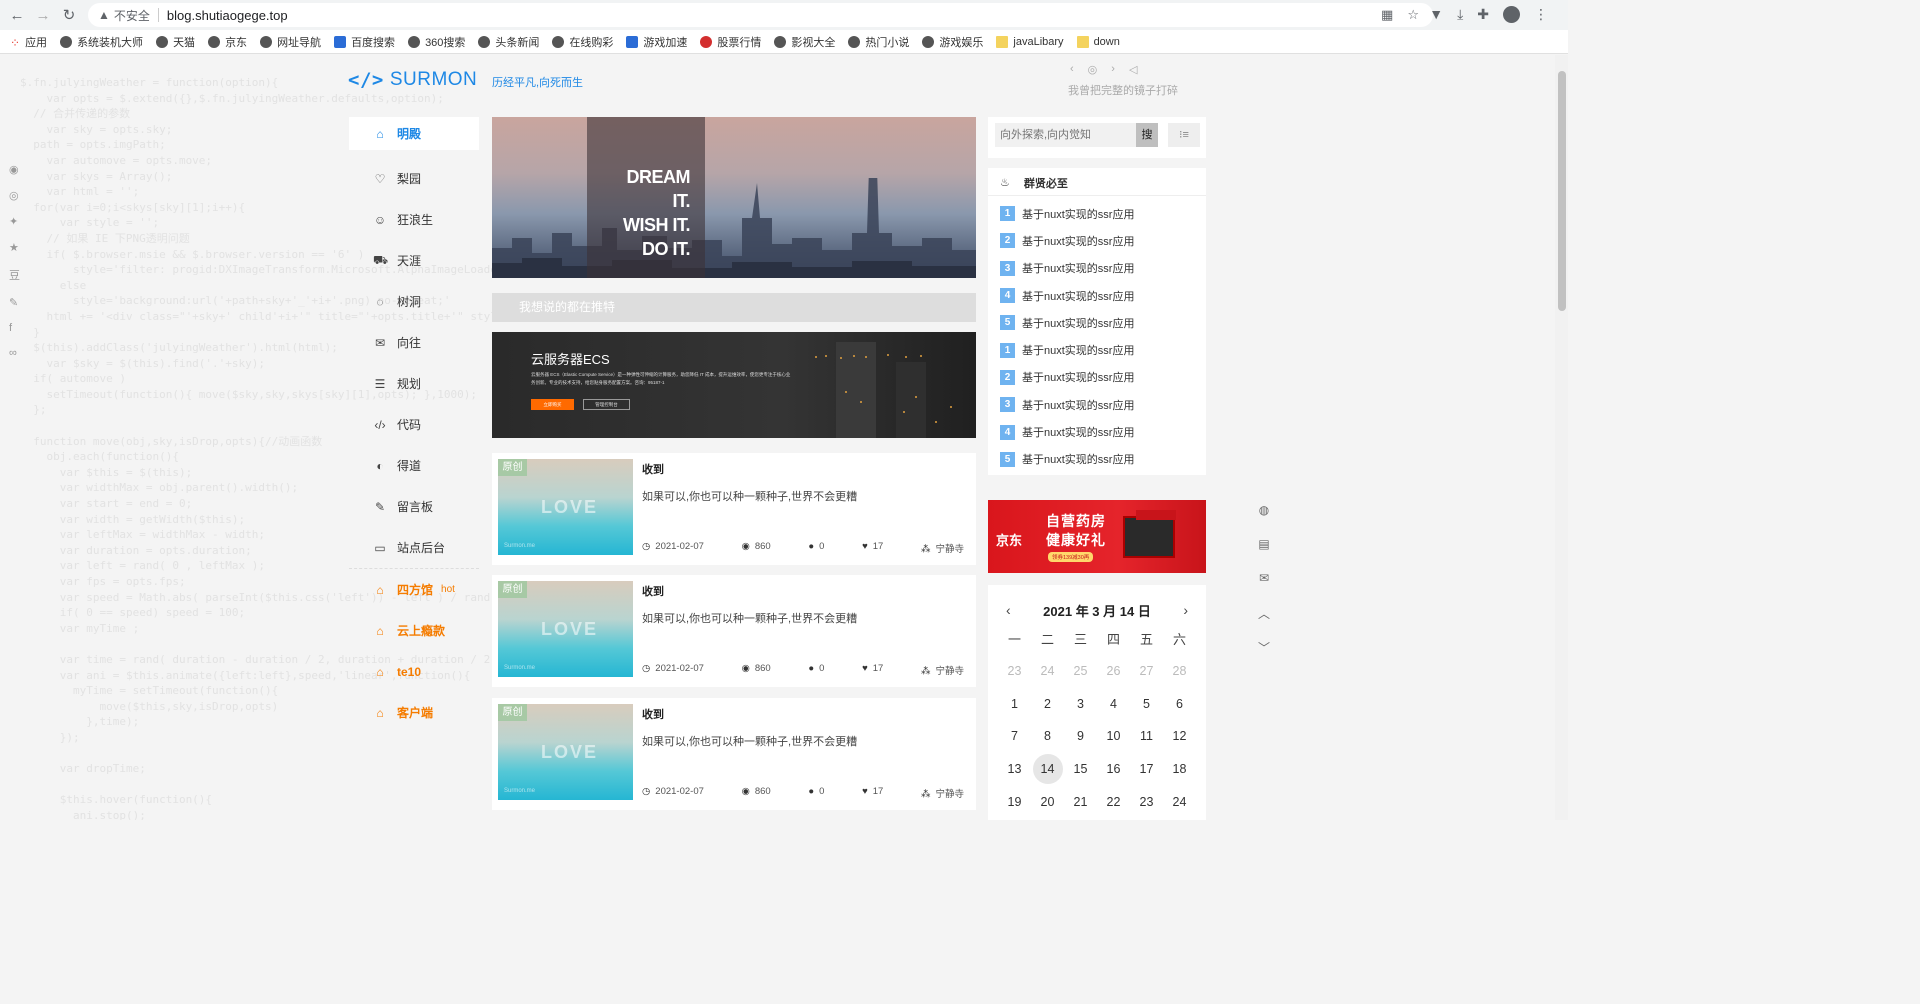 This screenshot has width=1920, height=1004. Describe the element at coordinates (1541, 14) in the screenshot. I see `more-menu-icon: ⋮` at that location.